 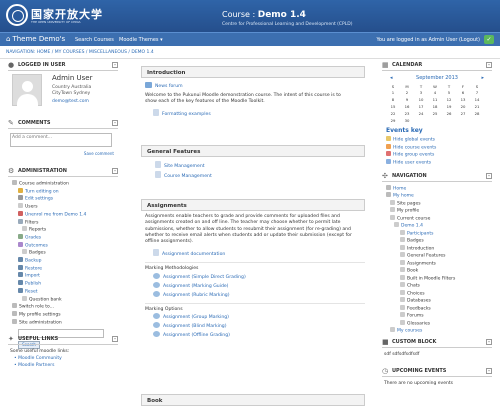 What do you see at coordinates (63, 207) in the screenshot?
I see `admin-item: Users` at bounding box center [63, 207].